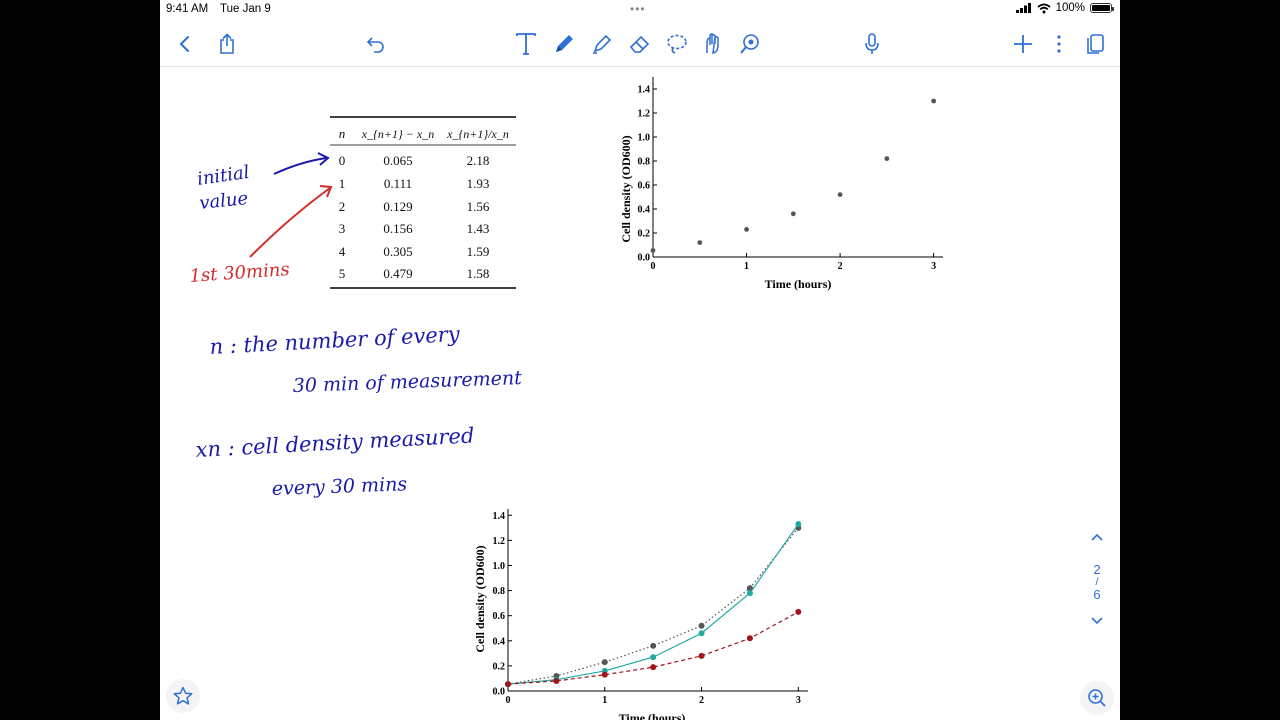  I want to click on table-header-n: n, so click(342, 133).